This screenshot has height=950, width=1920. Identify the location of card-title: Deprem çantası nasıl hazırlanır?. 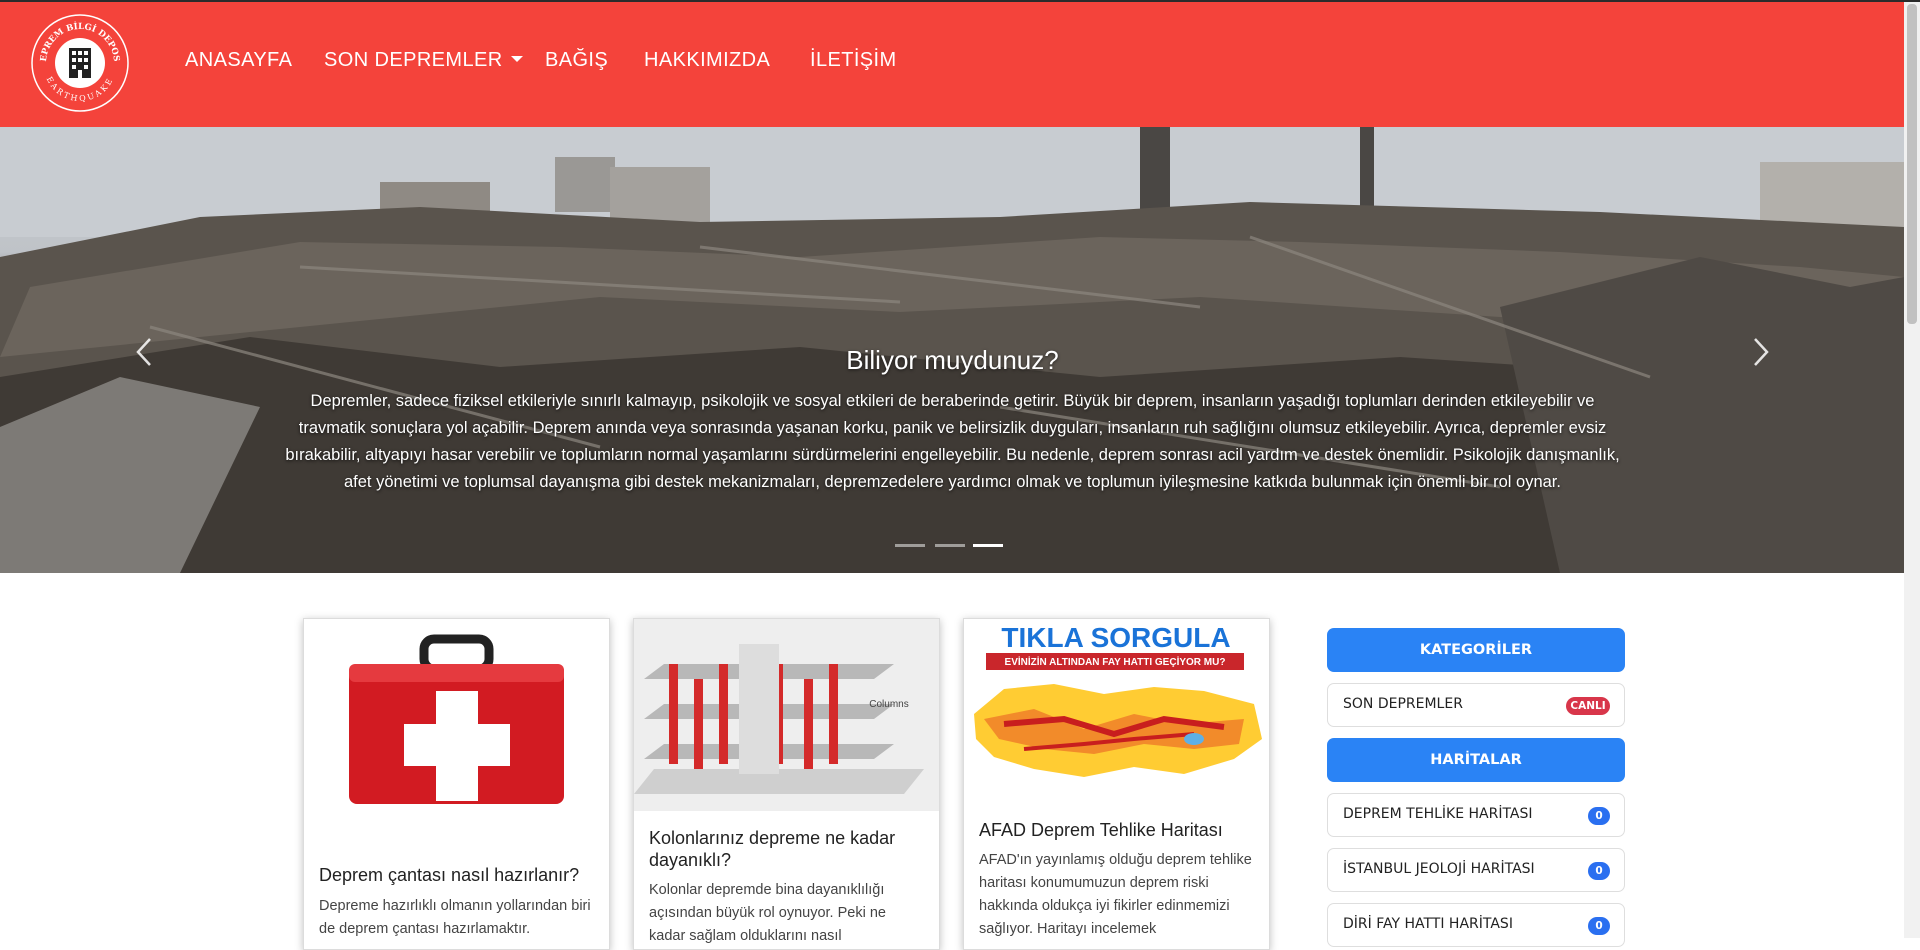
(449, 875).